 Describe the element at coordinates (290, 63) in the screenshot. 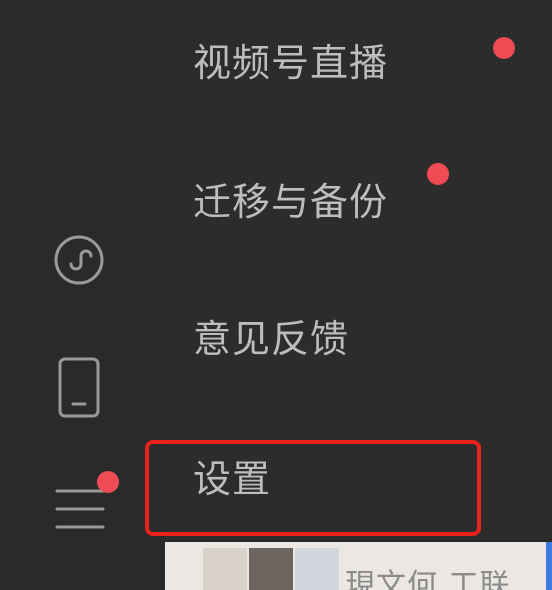

I see `menu-item-channels-live: 视频号直播` at that location.